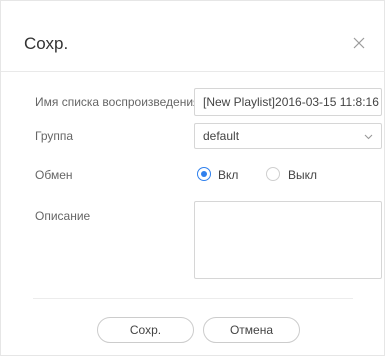  I want to click on chevron-down-icon, so click(368, 137).